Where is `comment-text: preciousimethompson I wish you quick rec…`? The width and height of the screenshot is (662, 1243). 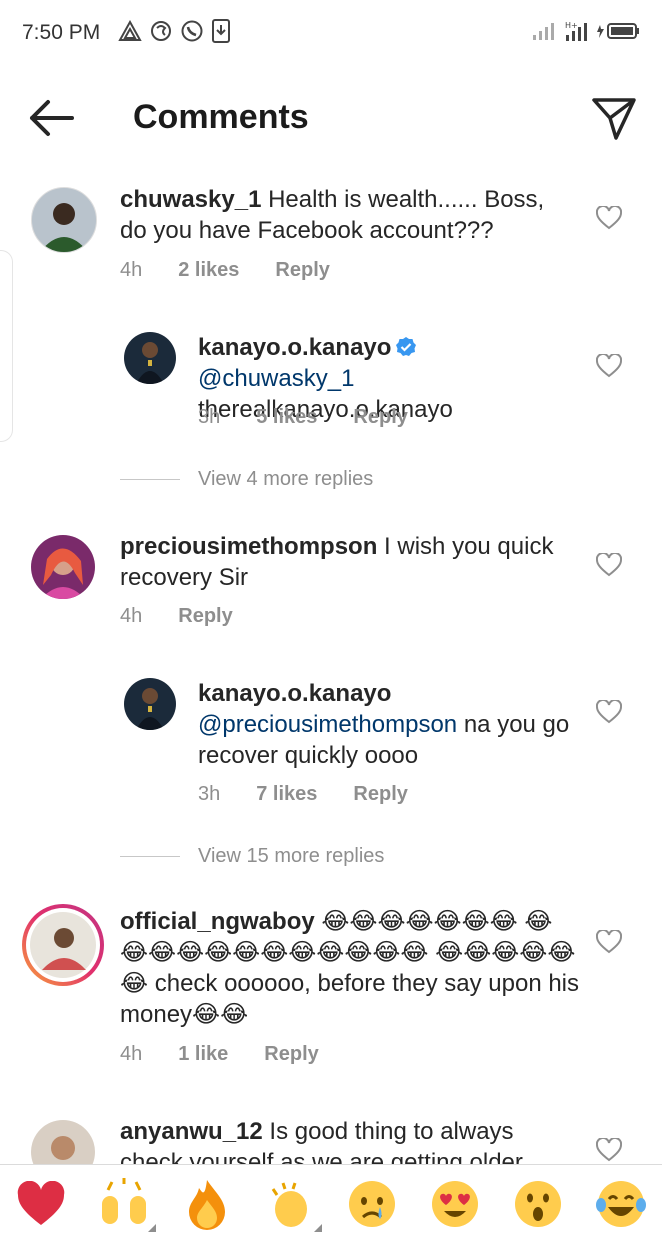
comment-text: preciousimethompson I wish you quick rec… is located at coordinates (350, 562).